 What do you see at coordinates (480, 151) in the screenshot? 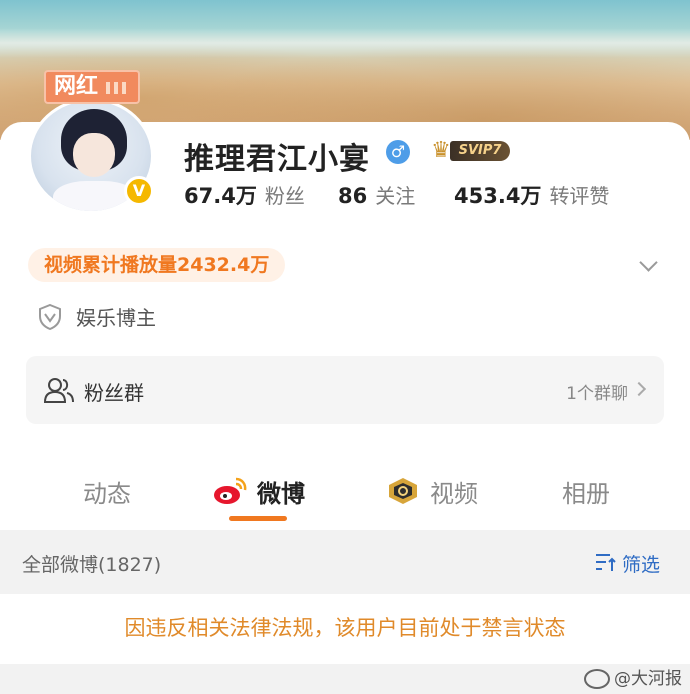
I see `svip-label: SVIP7` at bounding box center [480, 151].